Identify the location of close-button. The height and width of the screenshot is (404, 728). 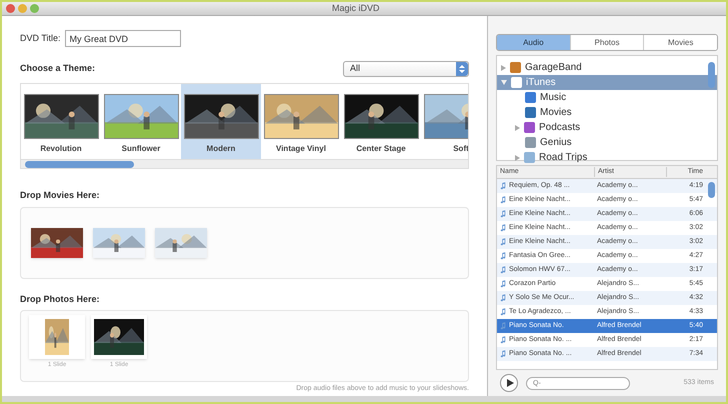
(10, 8).